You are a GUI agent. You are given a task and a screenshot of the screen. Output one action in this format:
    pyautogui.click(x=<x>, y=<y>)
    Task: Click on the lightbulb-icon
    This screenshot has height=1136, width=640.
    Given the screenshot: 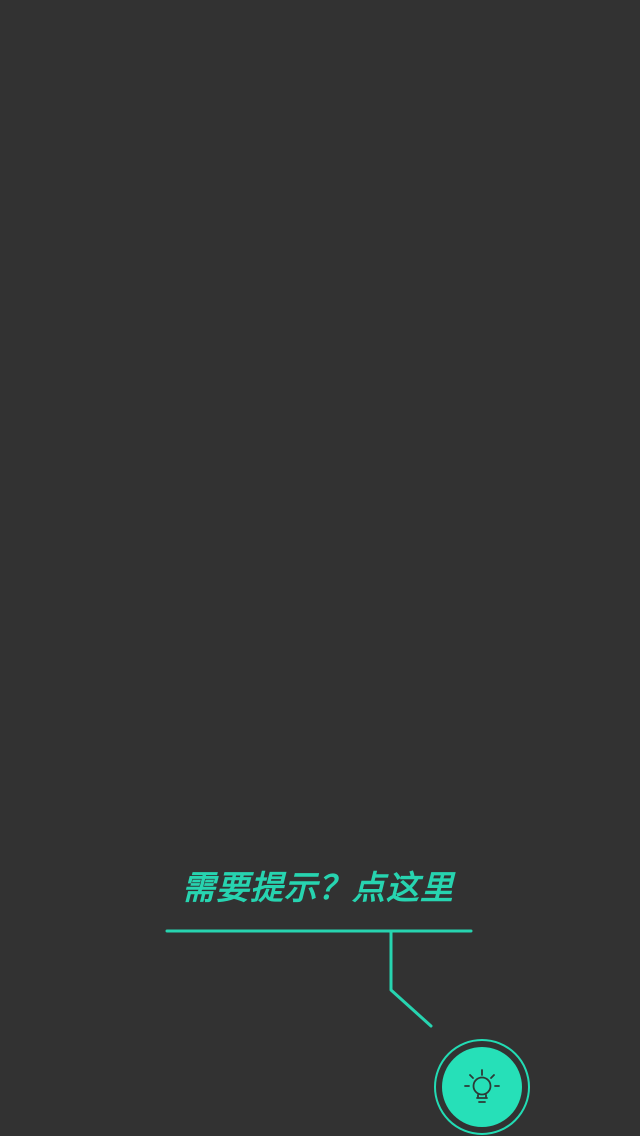 What is the action you would take?
    pyautogui.click(x=482, y=1086)
    